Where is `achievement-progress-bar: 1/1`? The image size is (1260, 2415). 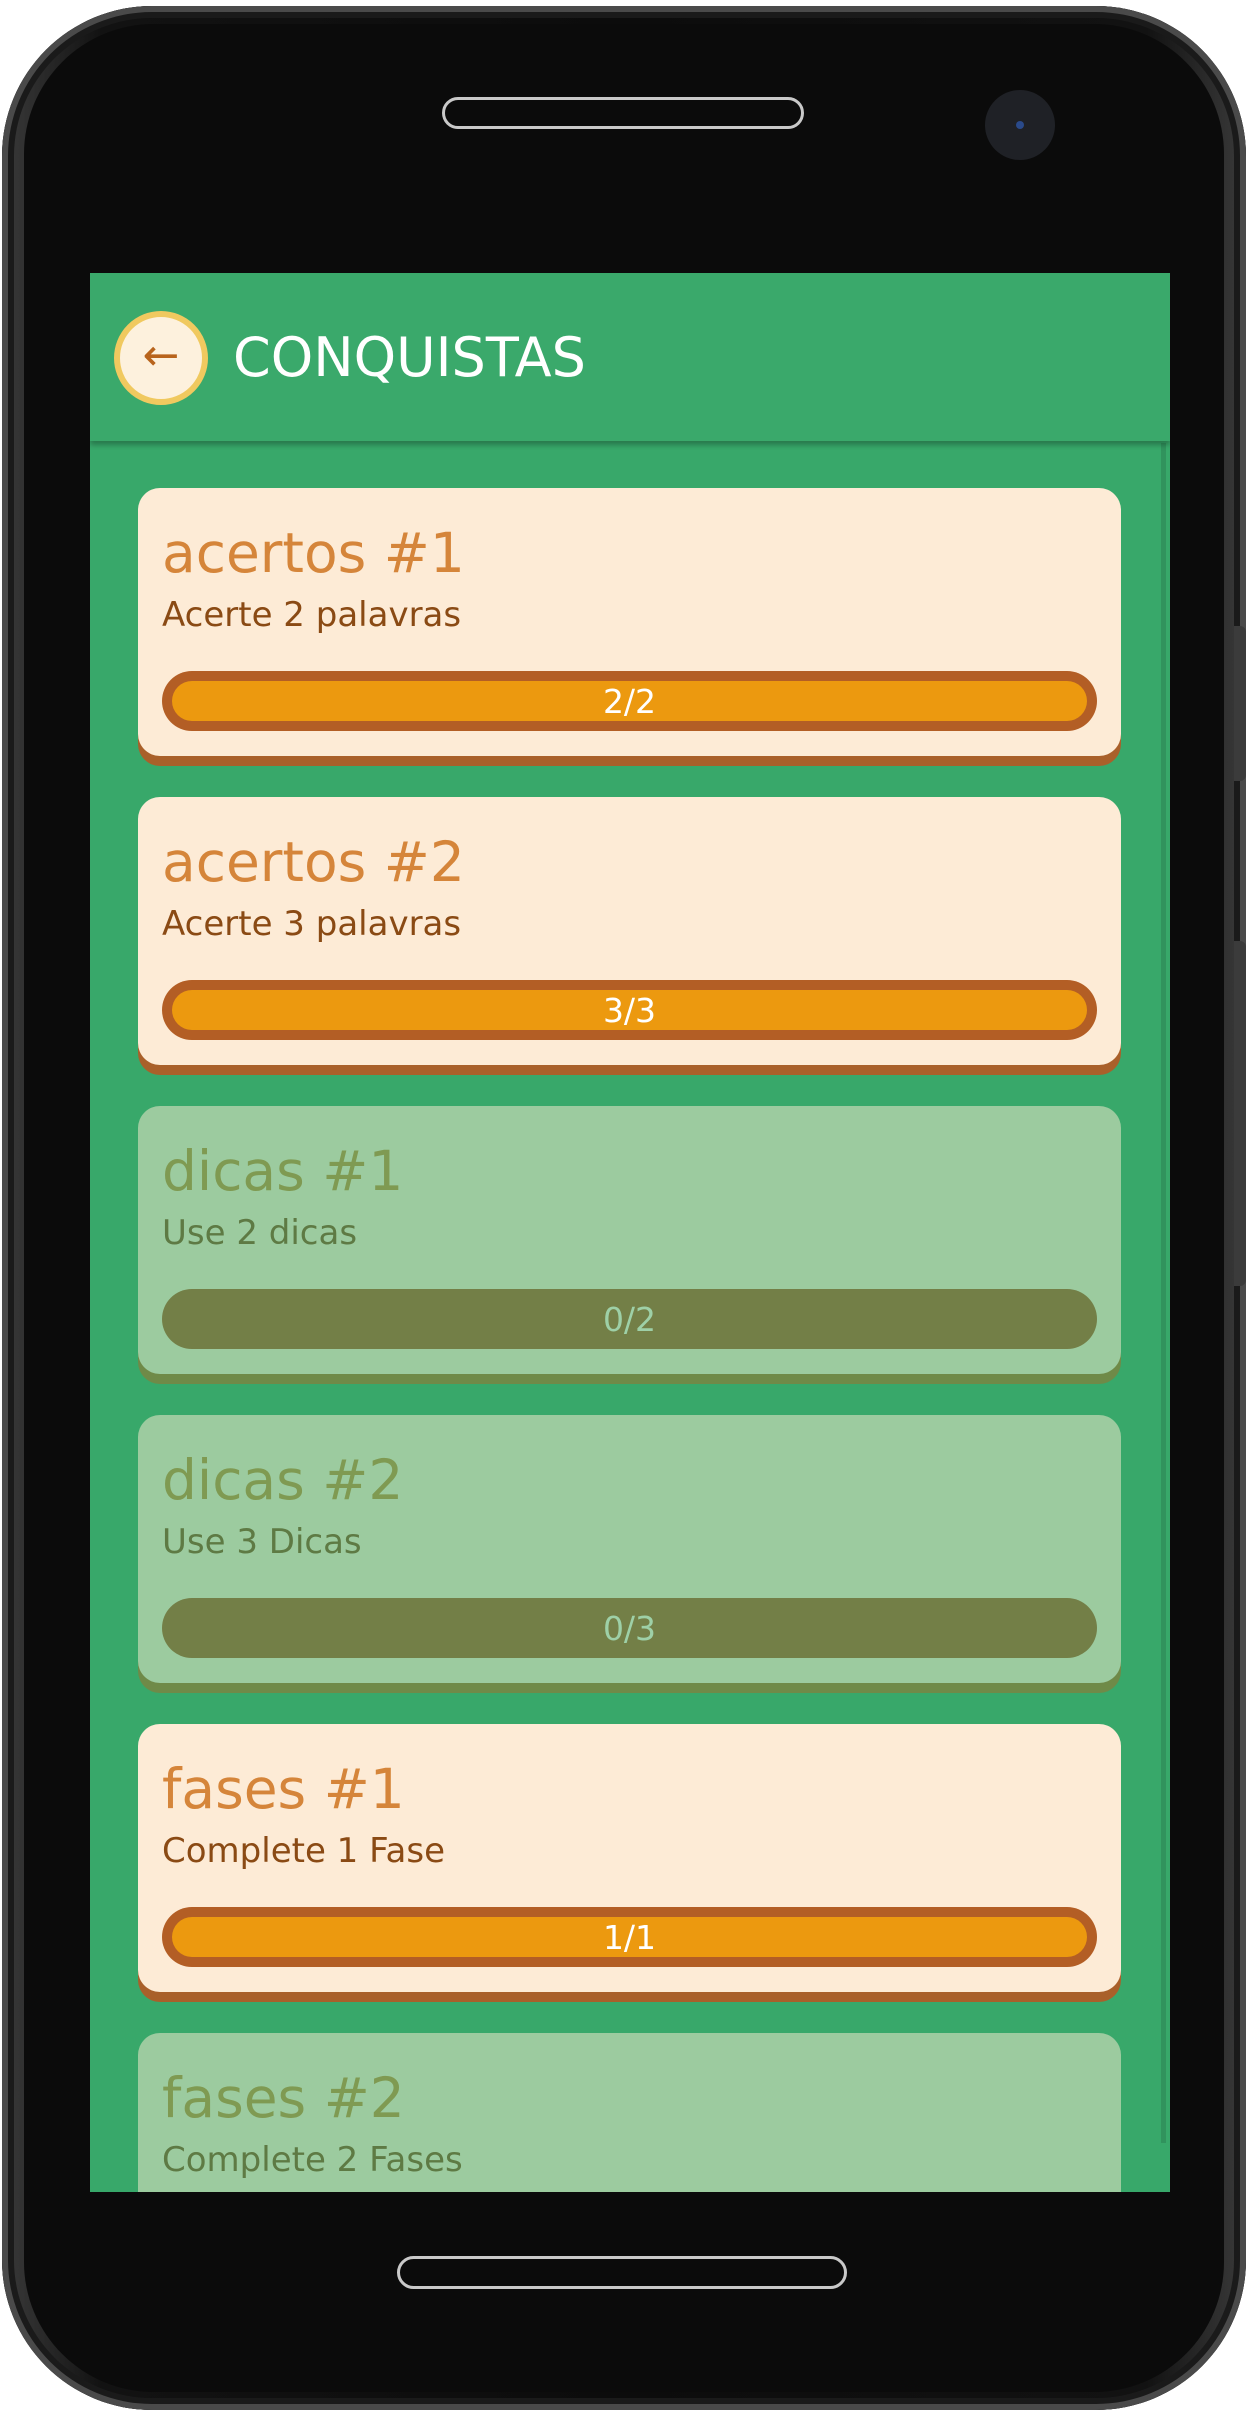 achievement-progress-bar: 1/1 is located at coordinates (629, 1937).